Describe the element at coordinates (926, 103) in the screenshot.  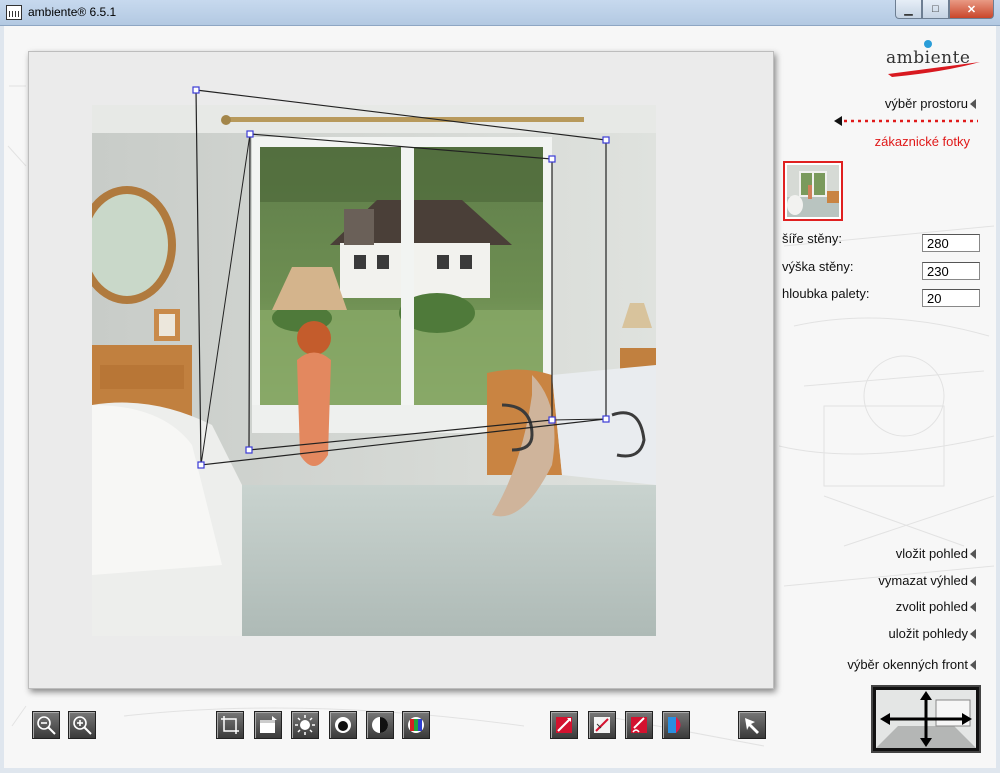
I see `room-select-label: výběr prostoru` at that location.